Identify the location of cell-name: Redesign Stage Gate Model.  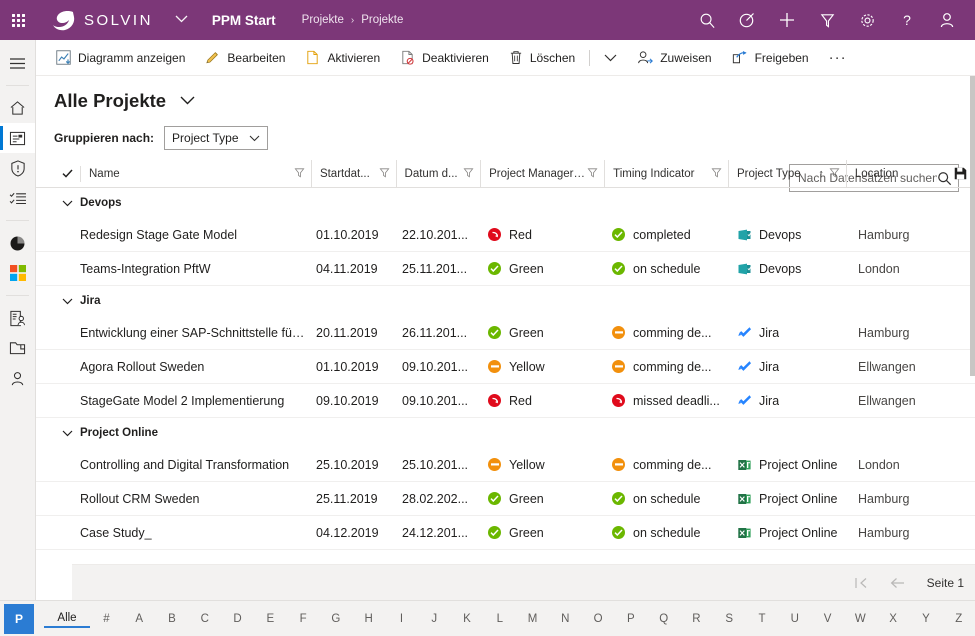
(185, 235).